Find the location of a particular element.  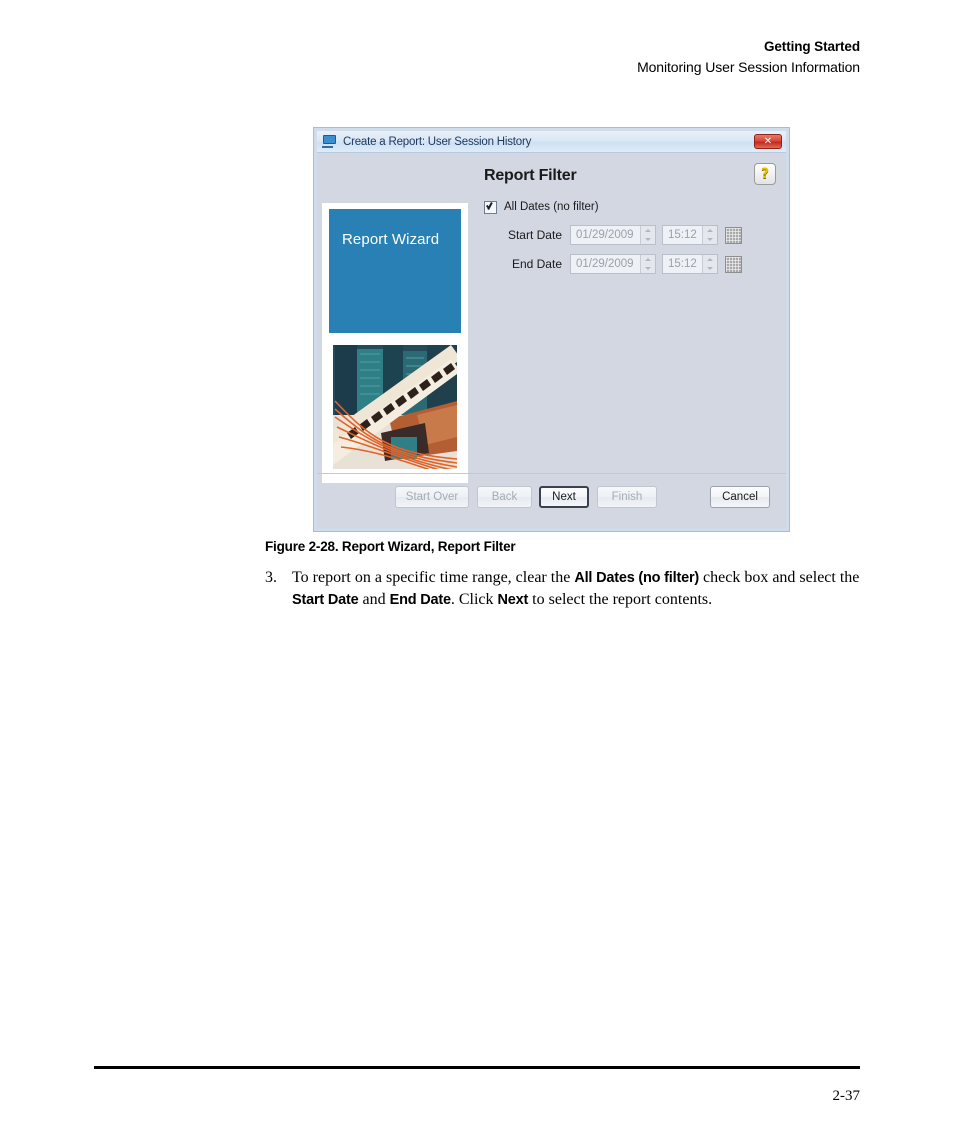

end-date-spinner is located at coordinates (647, 264).